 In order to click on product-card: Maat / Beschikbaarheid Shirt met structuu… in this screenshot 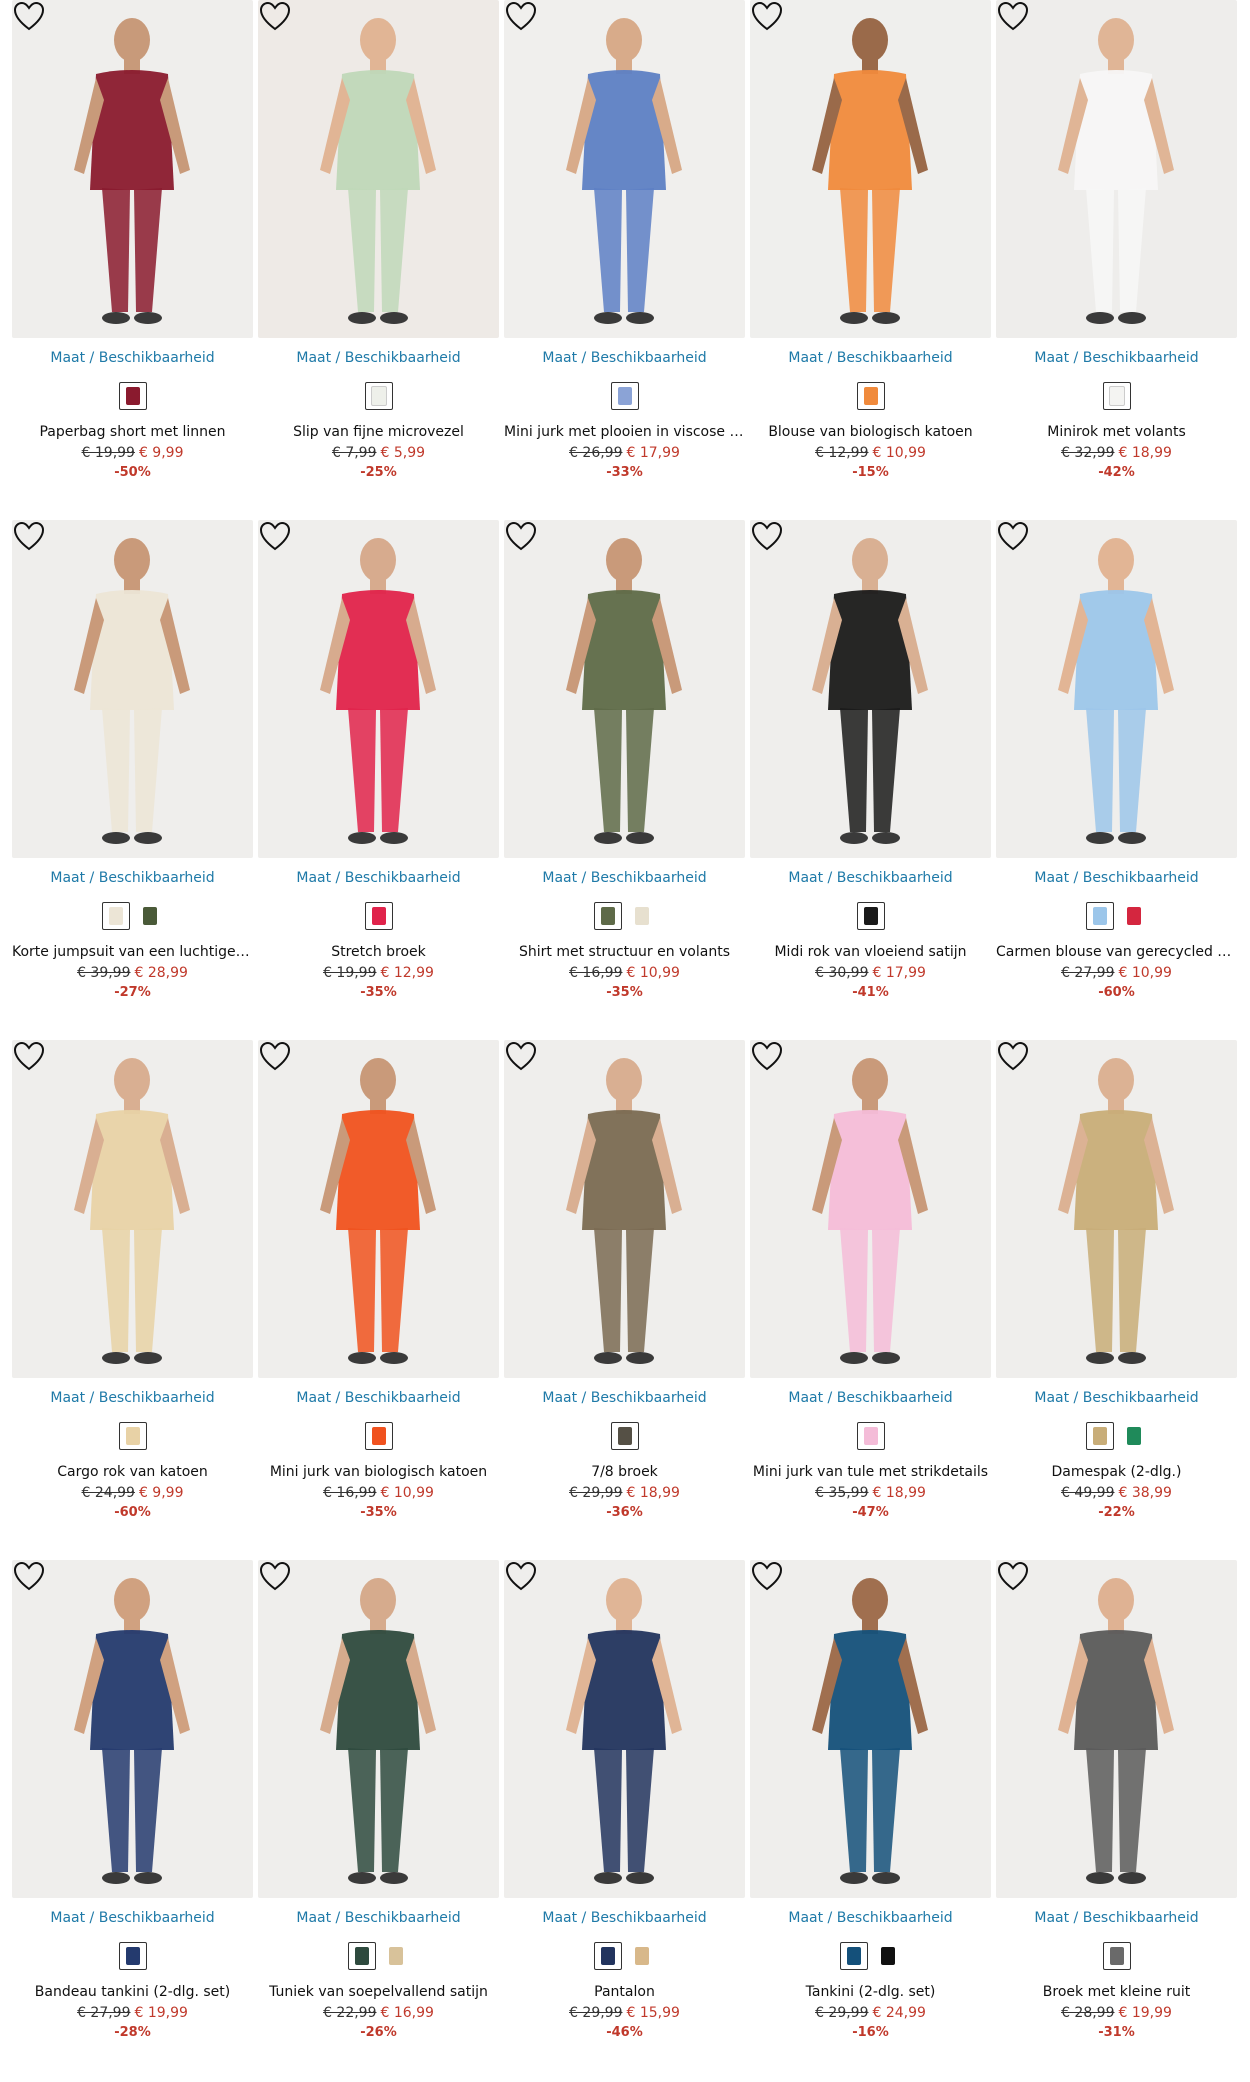, I will do `click(624, 760)`.